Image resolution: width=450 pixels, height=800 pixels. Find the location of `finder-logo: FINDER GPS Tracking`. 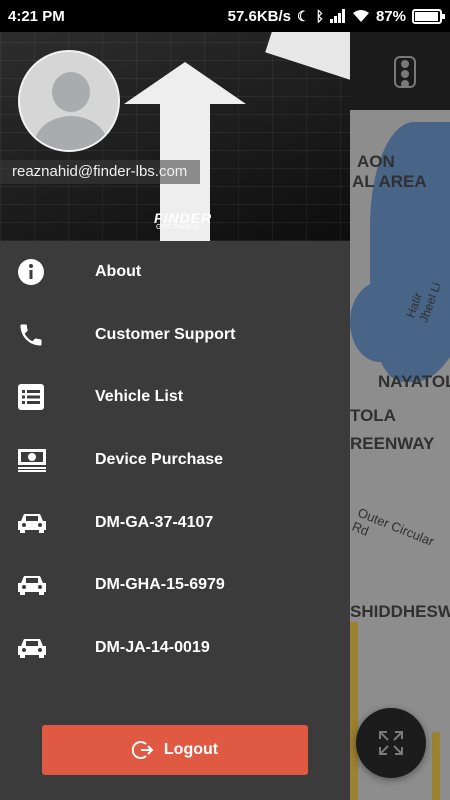

finder-logo: FINDER GPS Tracking is located at coordinates (183, 220).